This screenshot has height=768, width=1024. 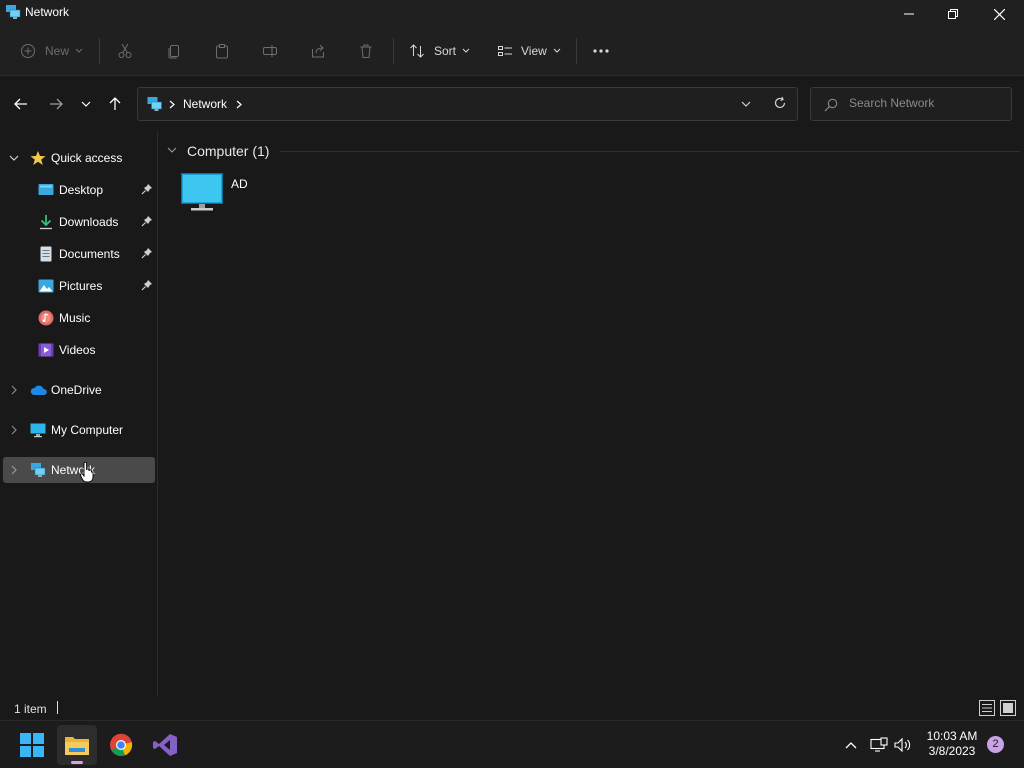 I want to click on sidebar-item-quick-access: Quick access, so click(x=79, y=158).